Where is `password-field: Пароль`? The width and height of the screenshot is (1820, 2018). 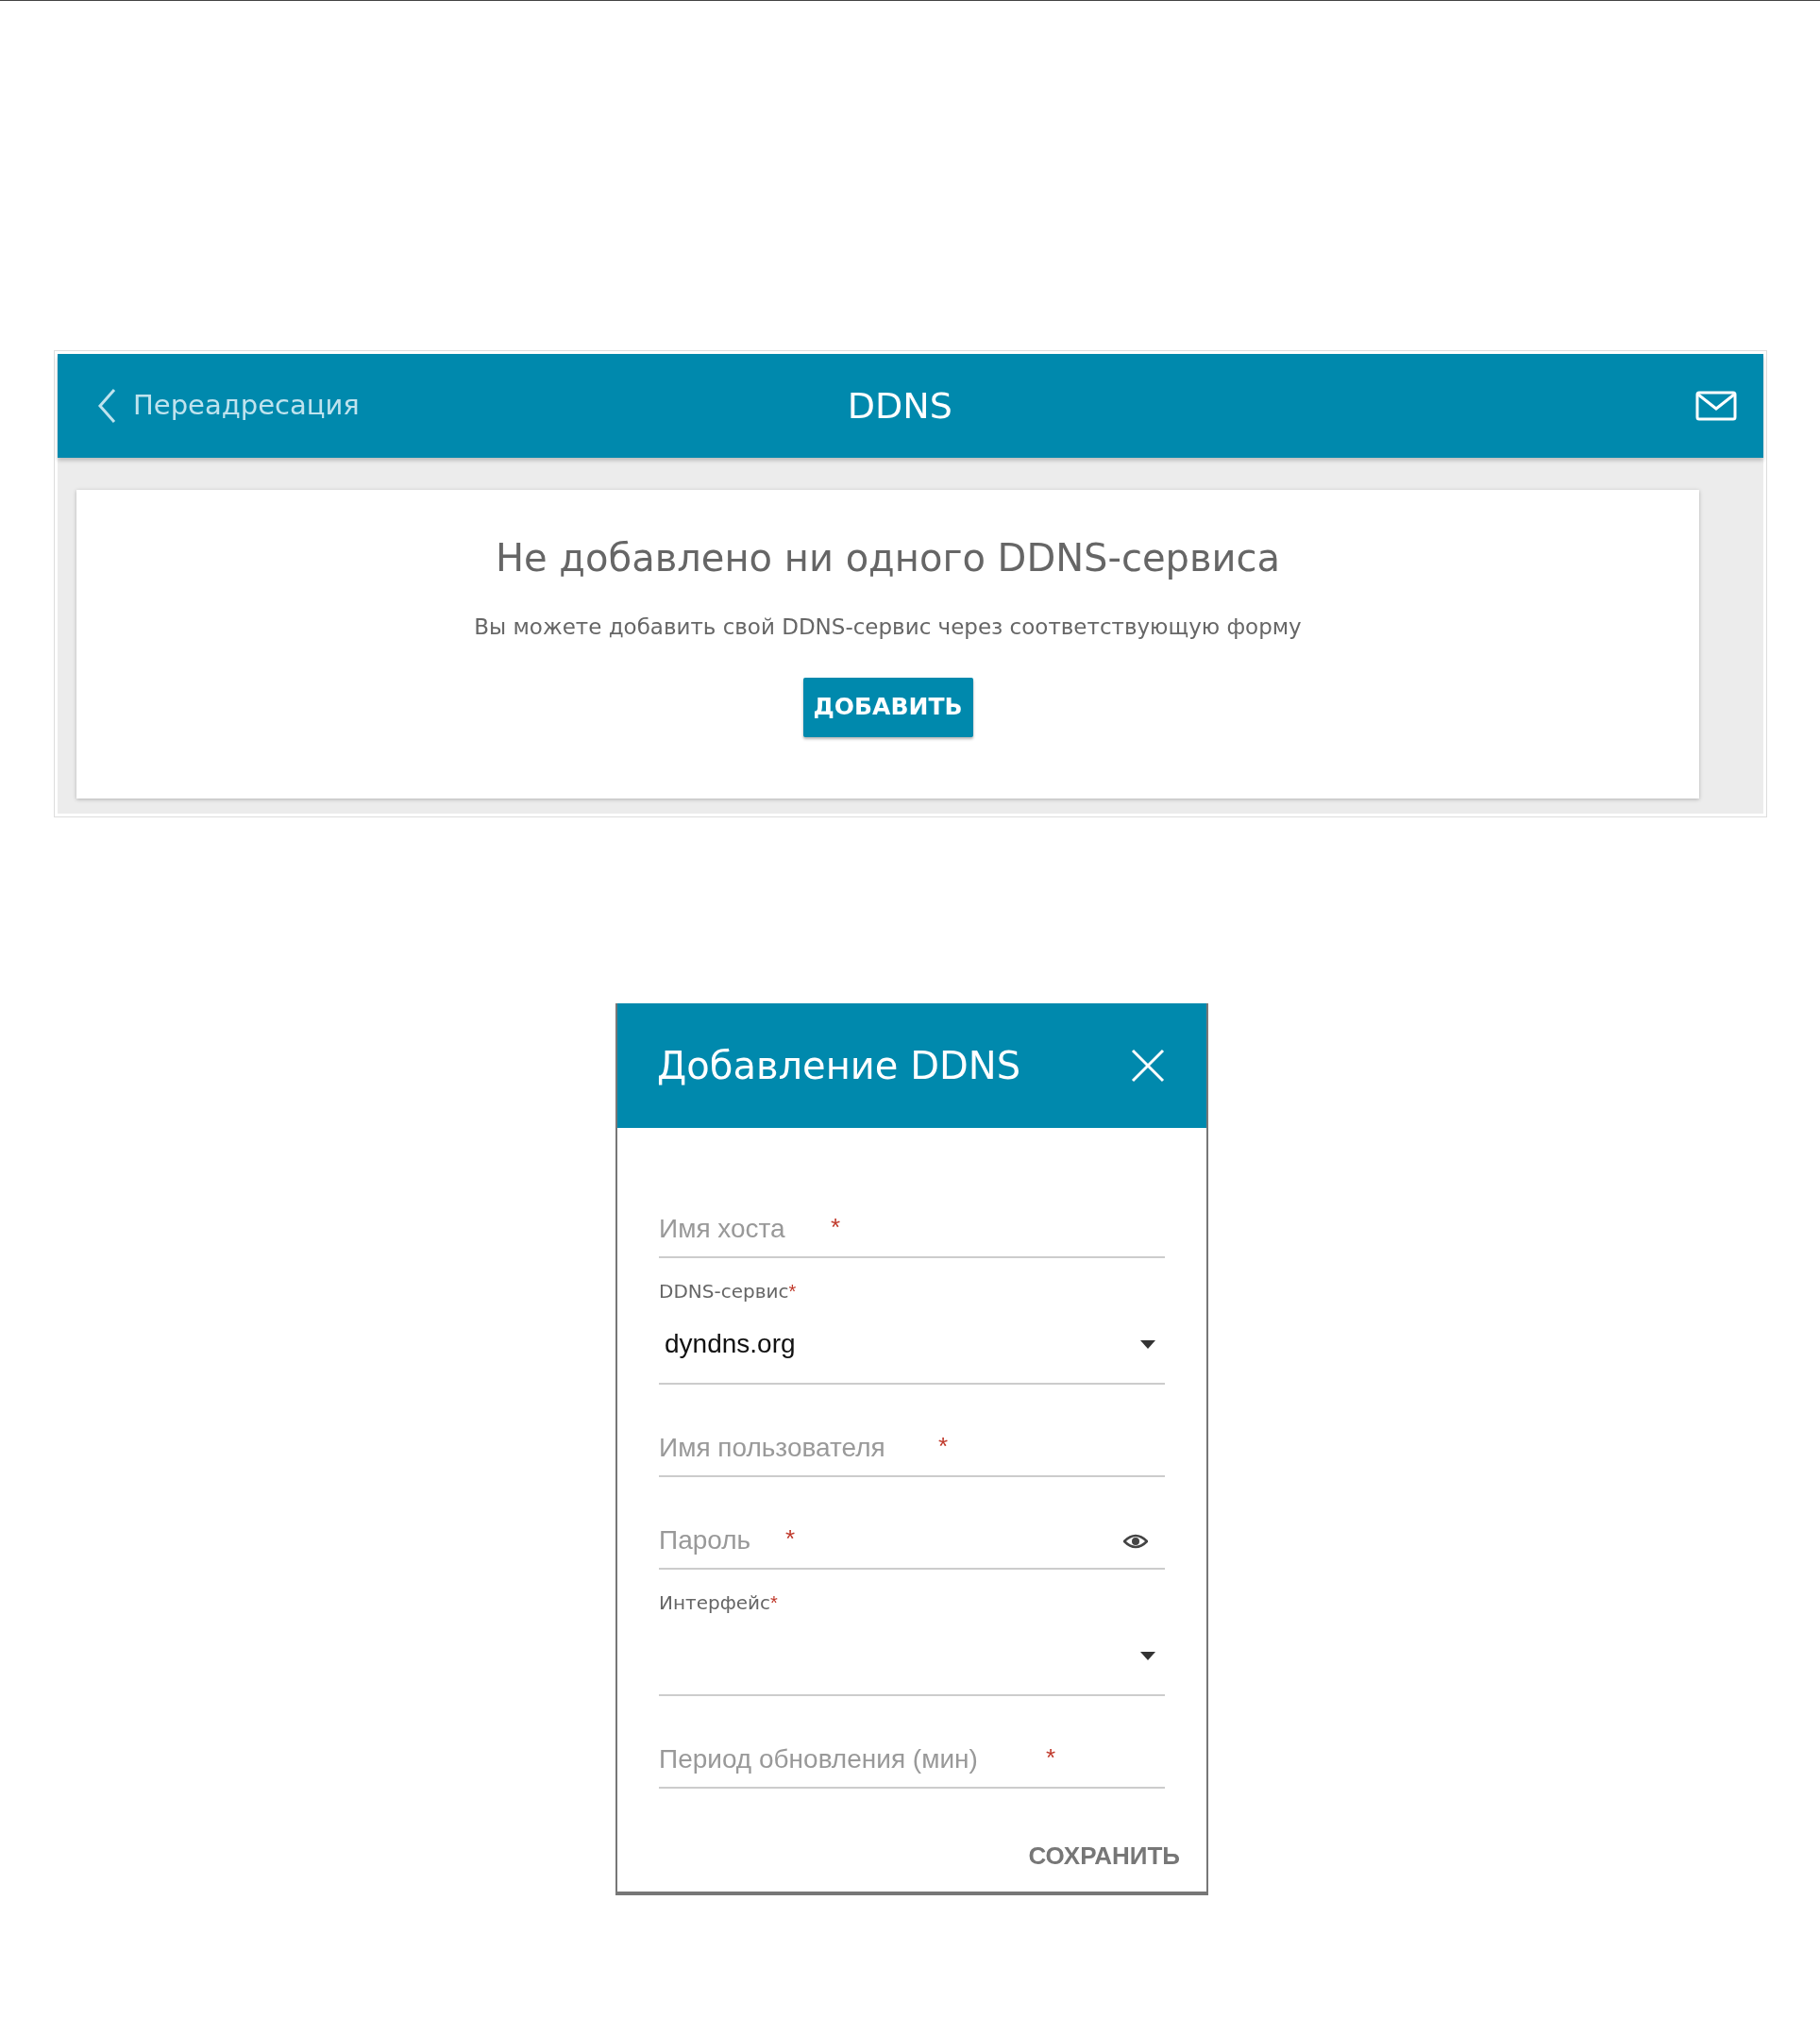 password-field: Пароль is located at coordinates (722, 1540).